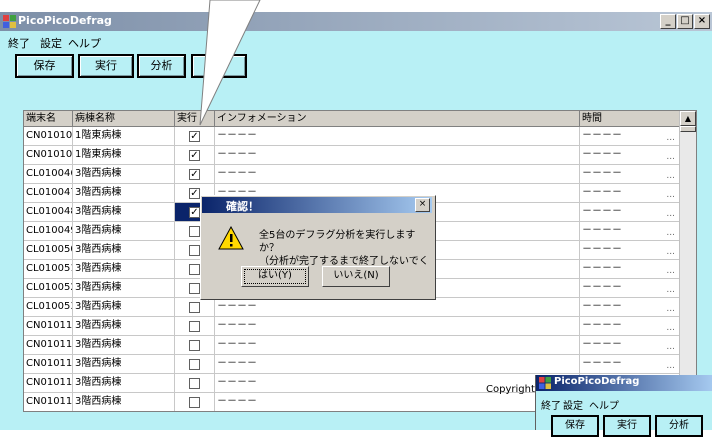 This screenshot has height=437, width=712. Describe the element at coordinates (84, 43) in the screenshot. I see `menu-help: ヘルプ` at that location.